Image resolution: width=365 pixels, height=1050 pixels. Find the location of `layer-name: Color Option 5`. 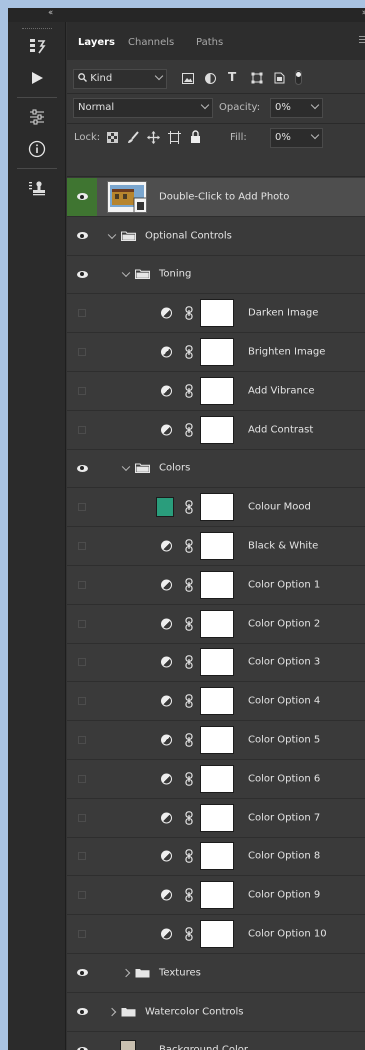

layer-name: Color Option 5 is located at coordinates (284, 740).